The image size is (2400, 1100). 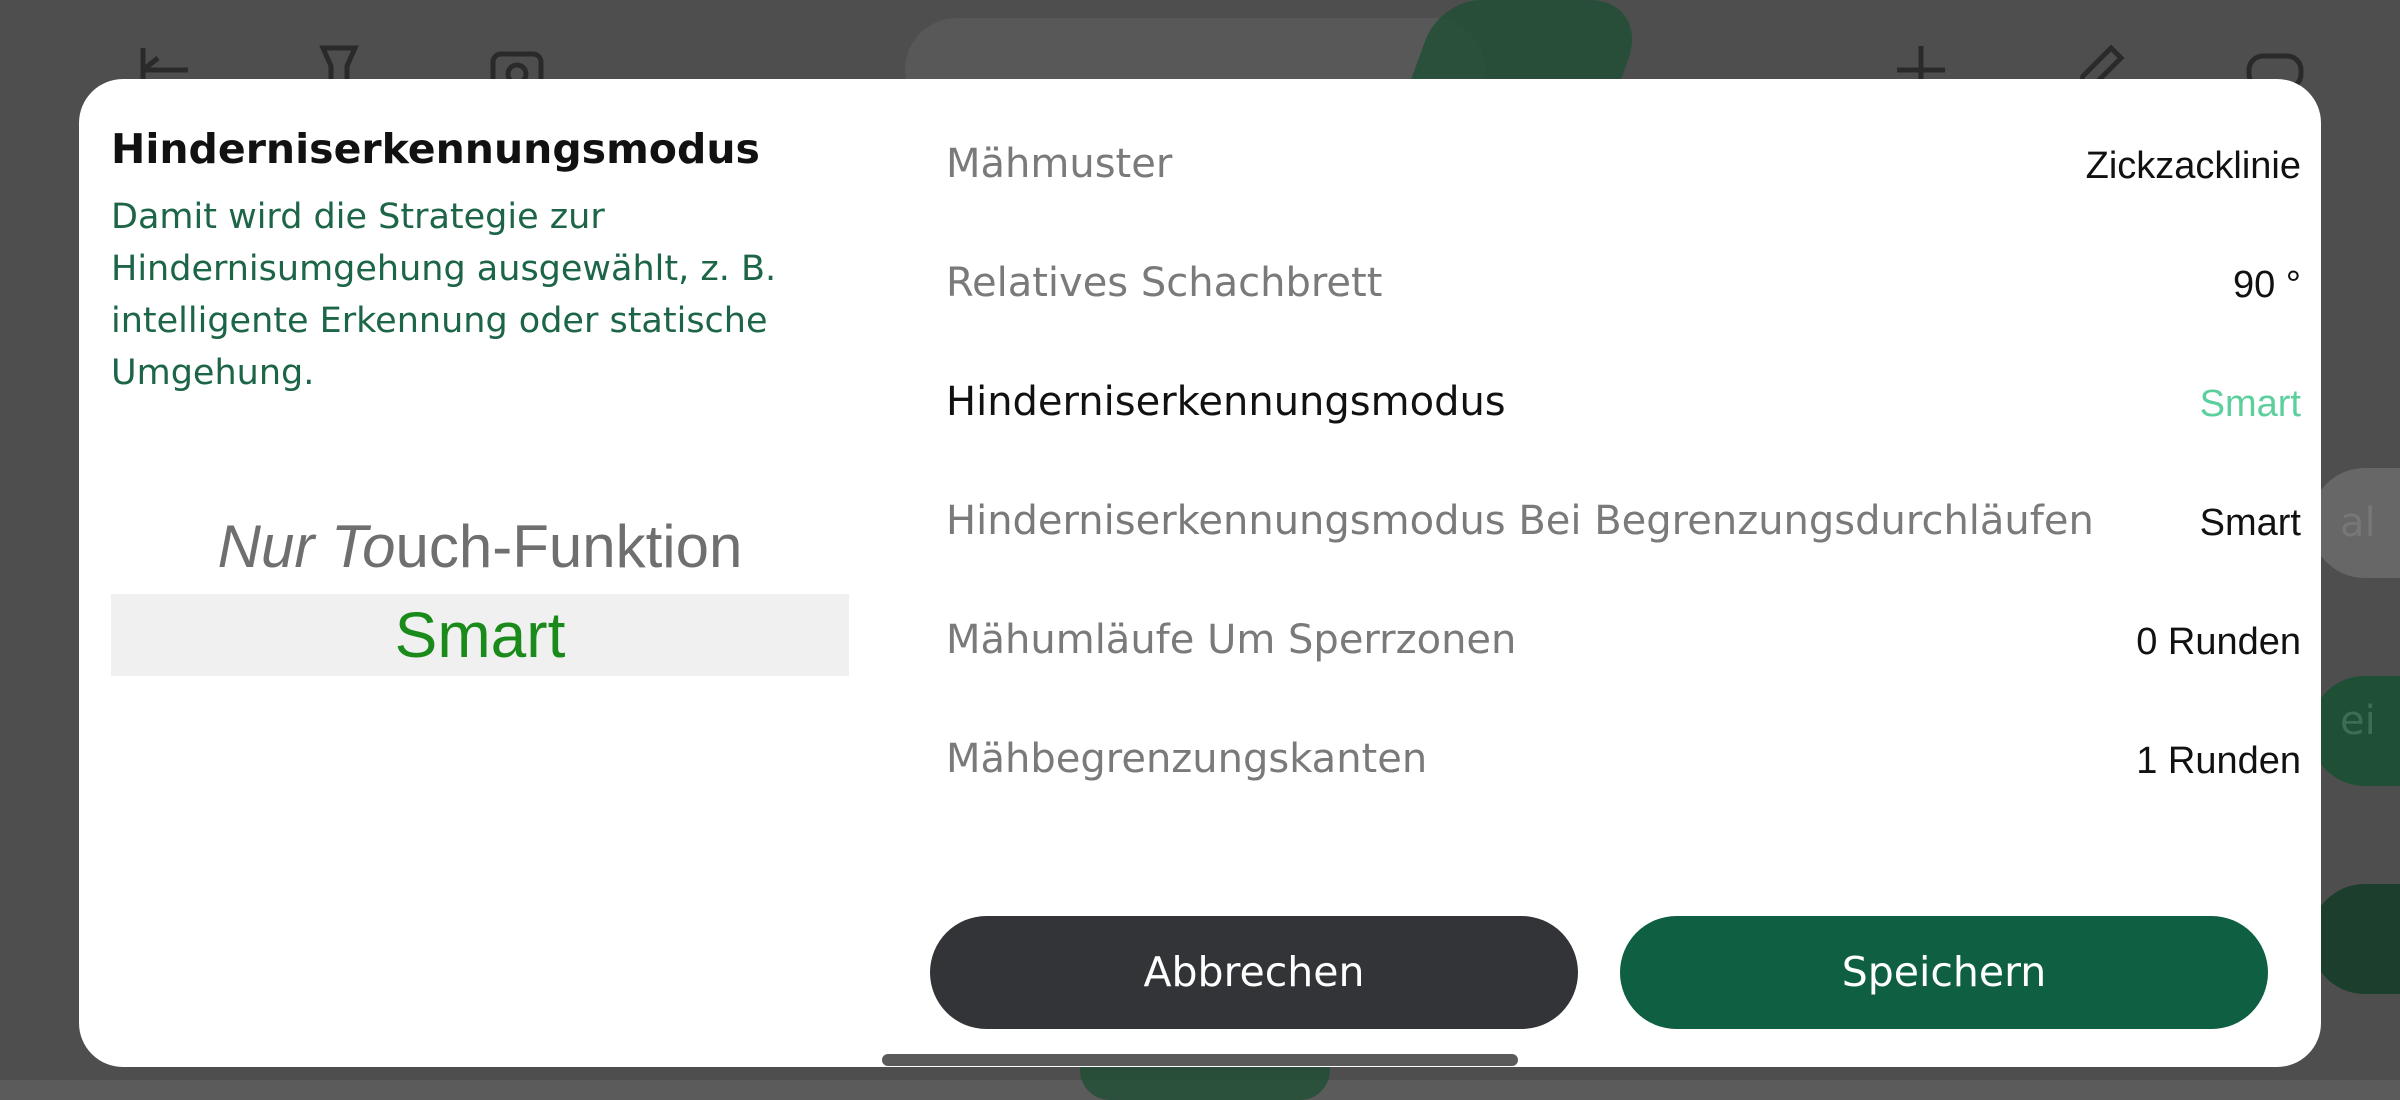 What do you see at coordinates (1187, 759) in the screenshot?
I see `setting-label: Mähbegrenzungskanten` at bounding box center [1187, 759].